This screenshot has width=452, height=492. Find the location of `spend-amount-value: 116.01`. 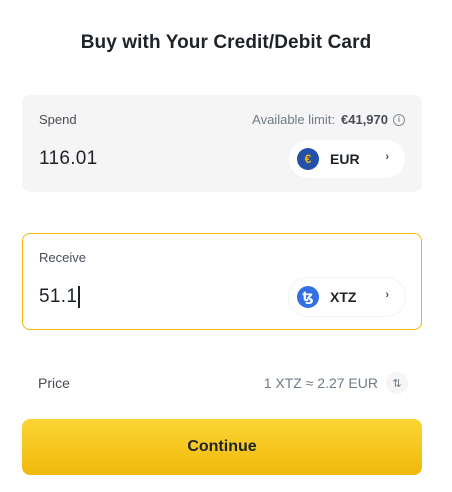

spend-amount-value: 116.01 is located at coordinates (68, 158).